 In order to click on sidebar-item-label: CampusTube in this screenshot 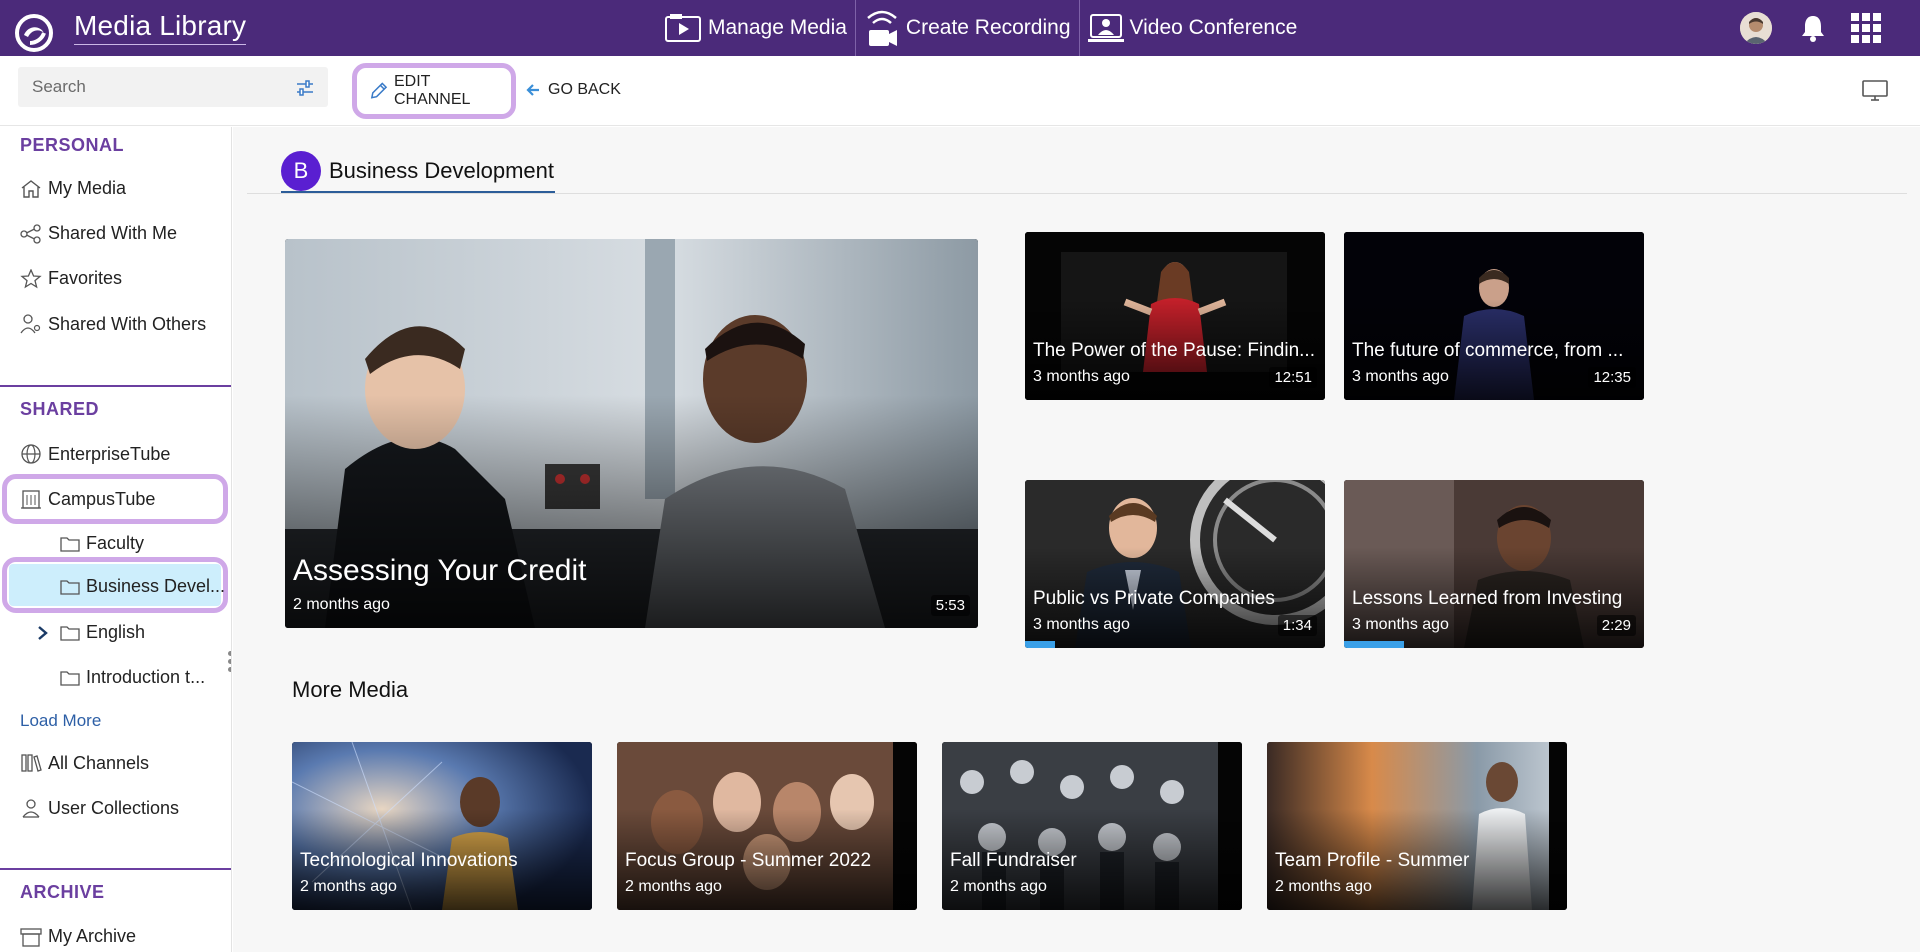, I will do `click(102, 498)`.